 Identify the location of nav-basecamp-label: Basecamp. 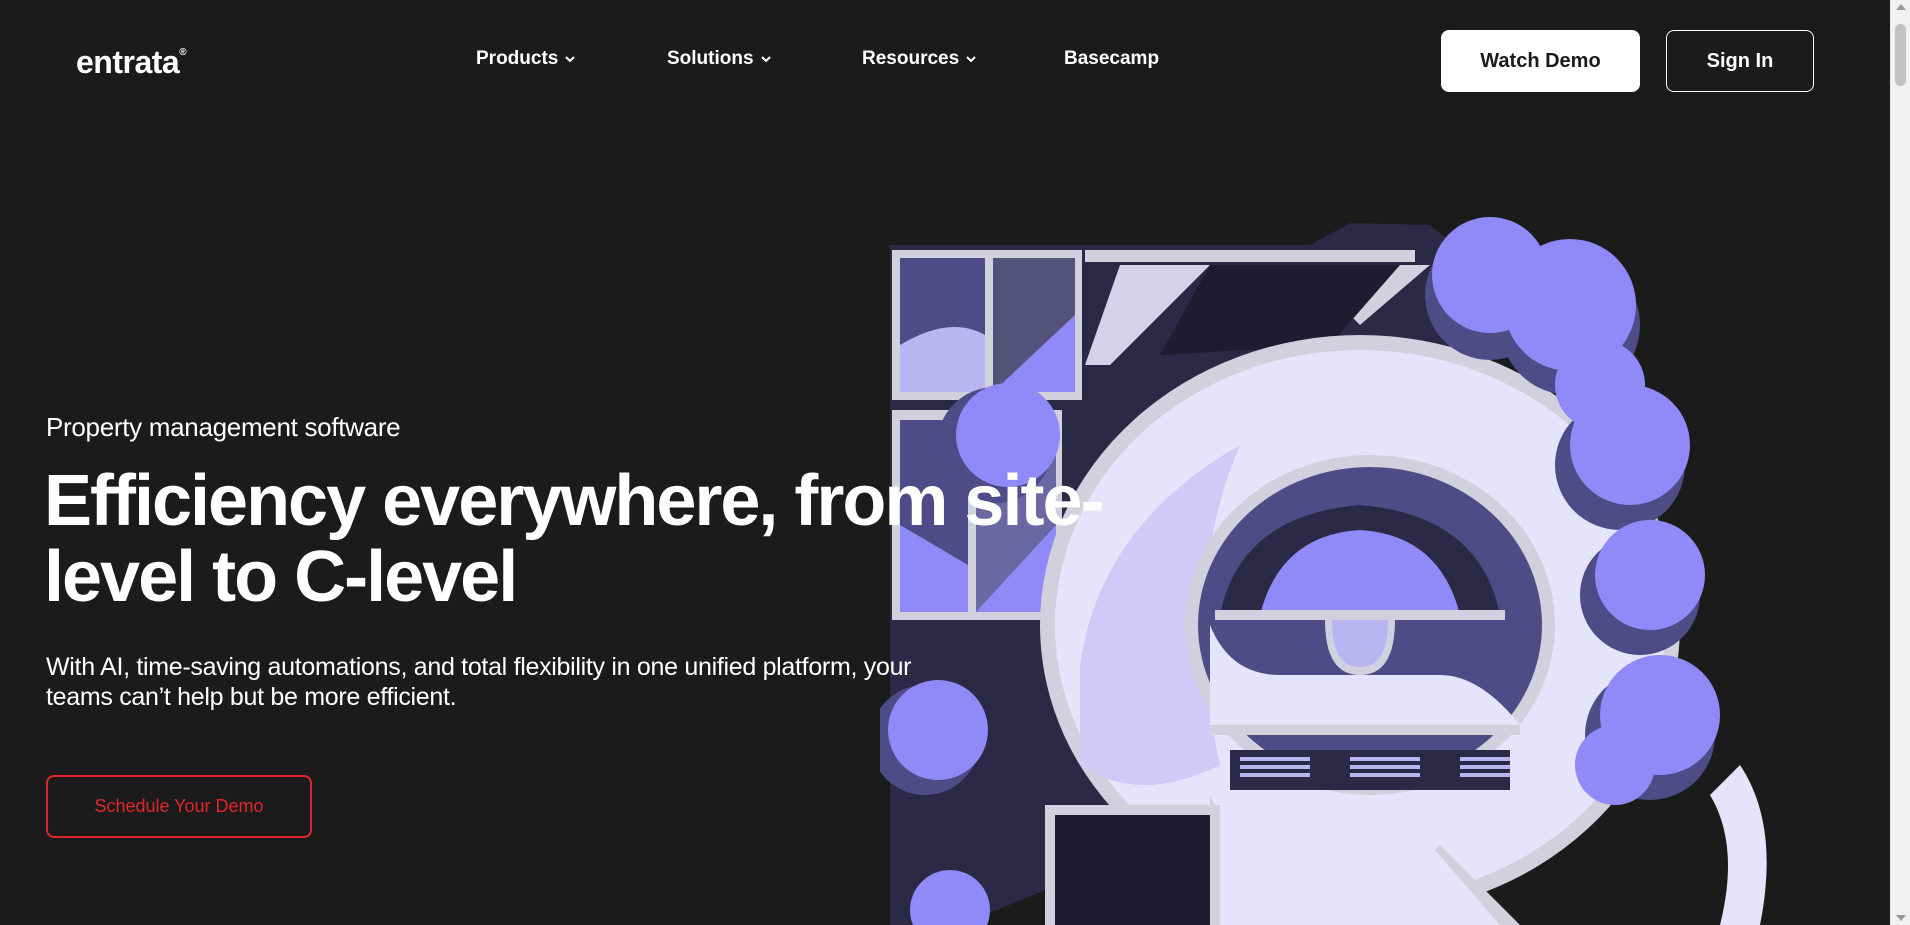
(1112, 58).